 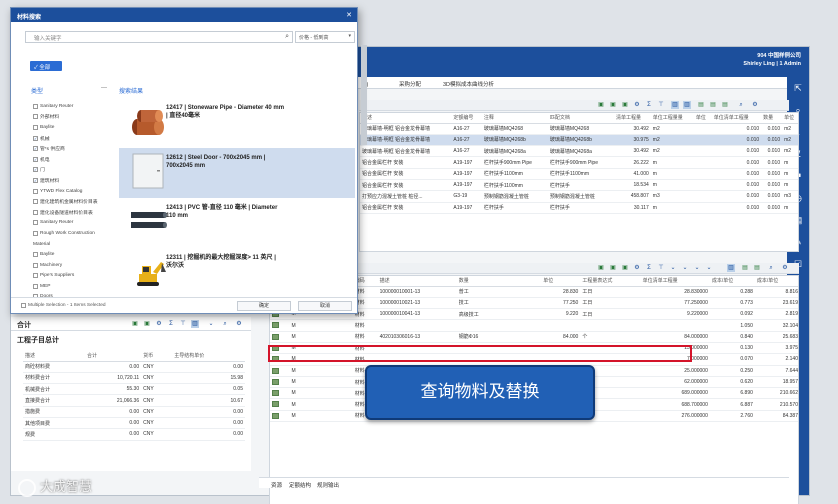 What do you see at coordinates (325, 37) in the screenshot?
I see `sort-select: 价格 - 低到高 ▾` at bounding box center [325, 37].